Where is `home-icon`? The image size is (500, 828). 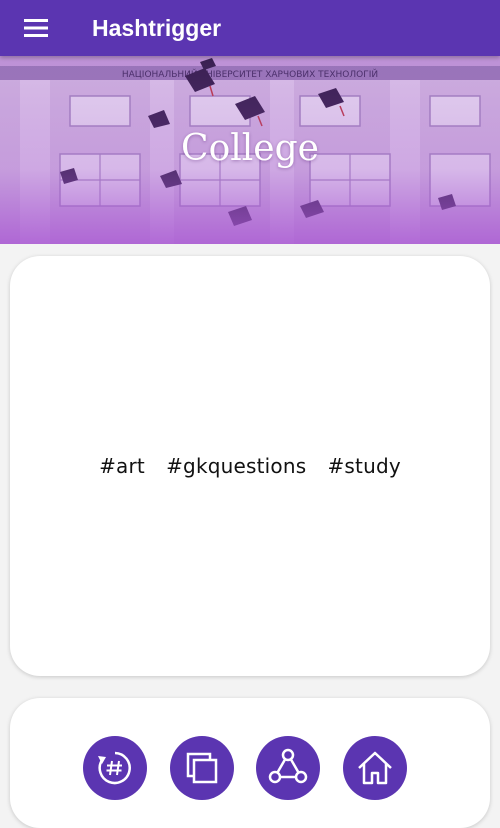
home-icon is located at coordinates (375, 768).